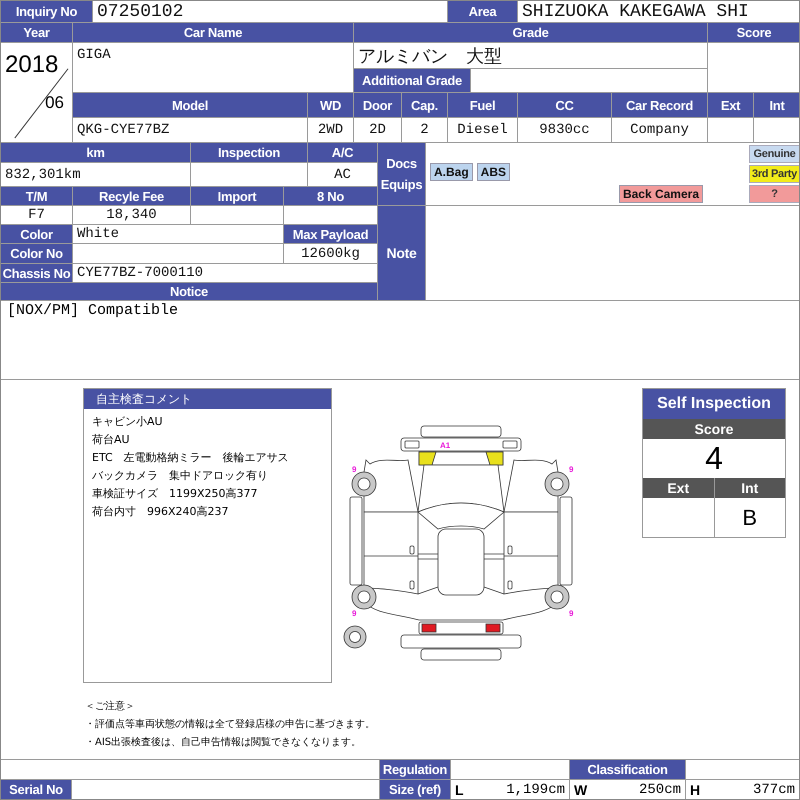 The height and width of the screenshot is (800, 800). Describe the element at coordinates (678, 488) in the screenshot. I see `ext-label: Ext` at that location.